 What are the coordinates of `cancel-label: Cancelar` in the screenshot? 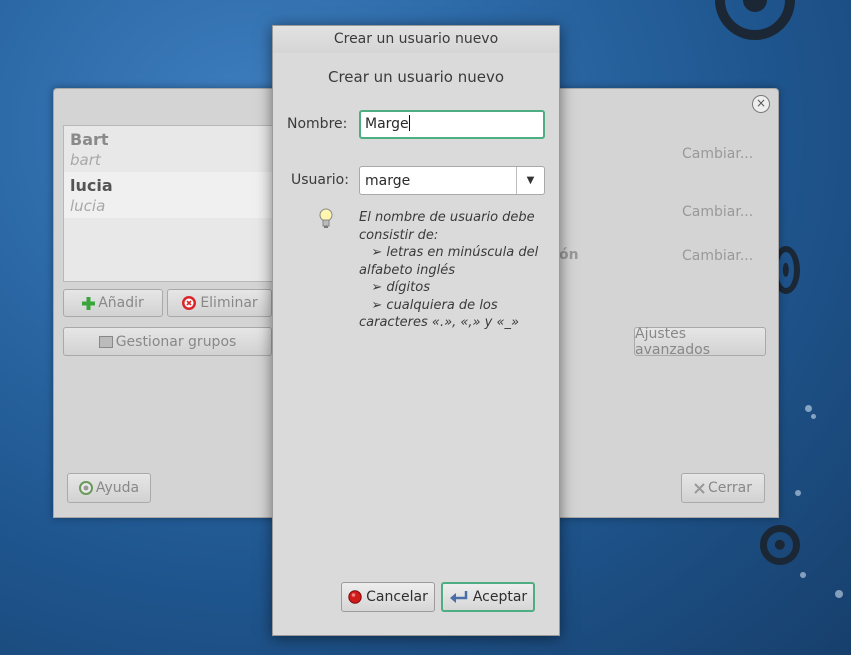 It's located at (397, 597).